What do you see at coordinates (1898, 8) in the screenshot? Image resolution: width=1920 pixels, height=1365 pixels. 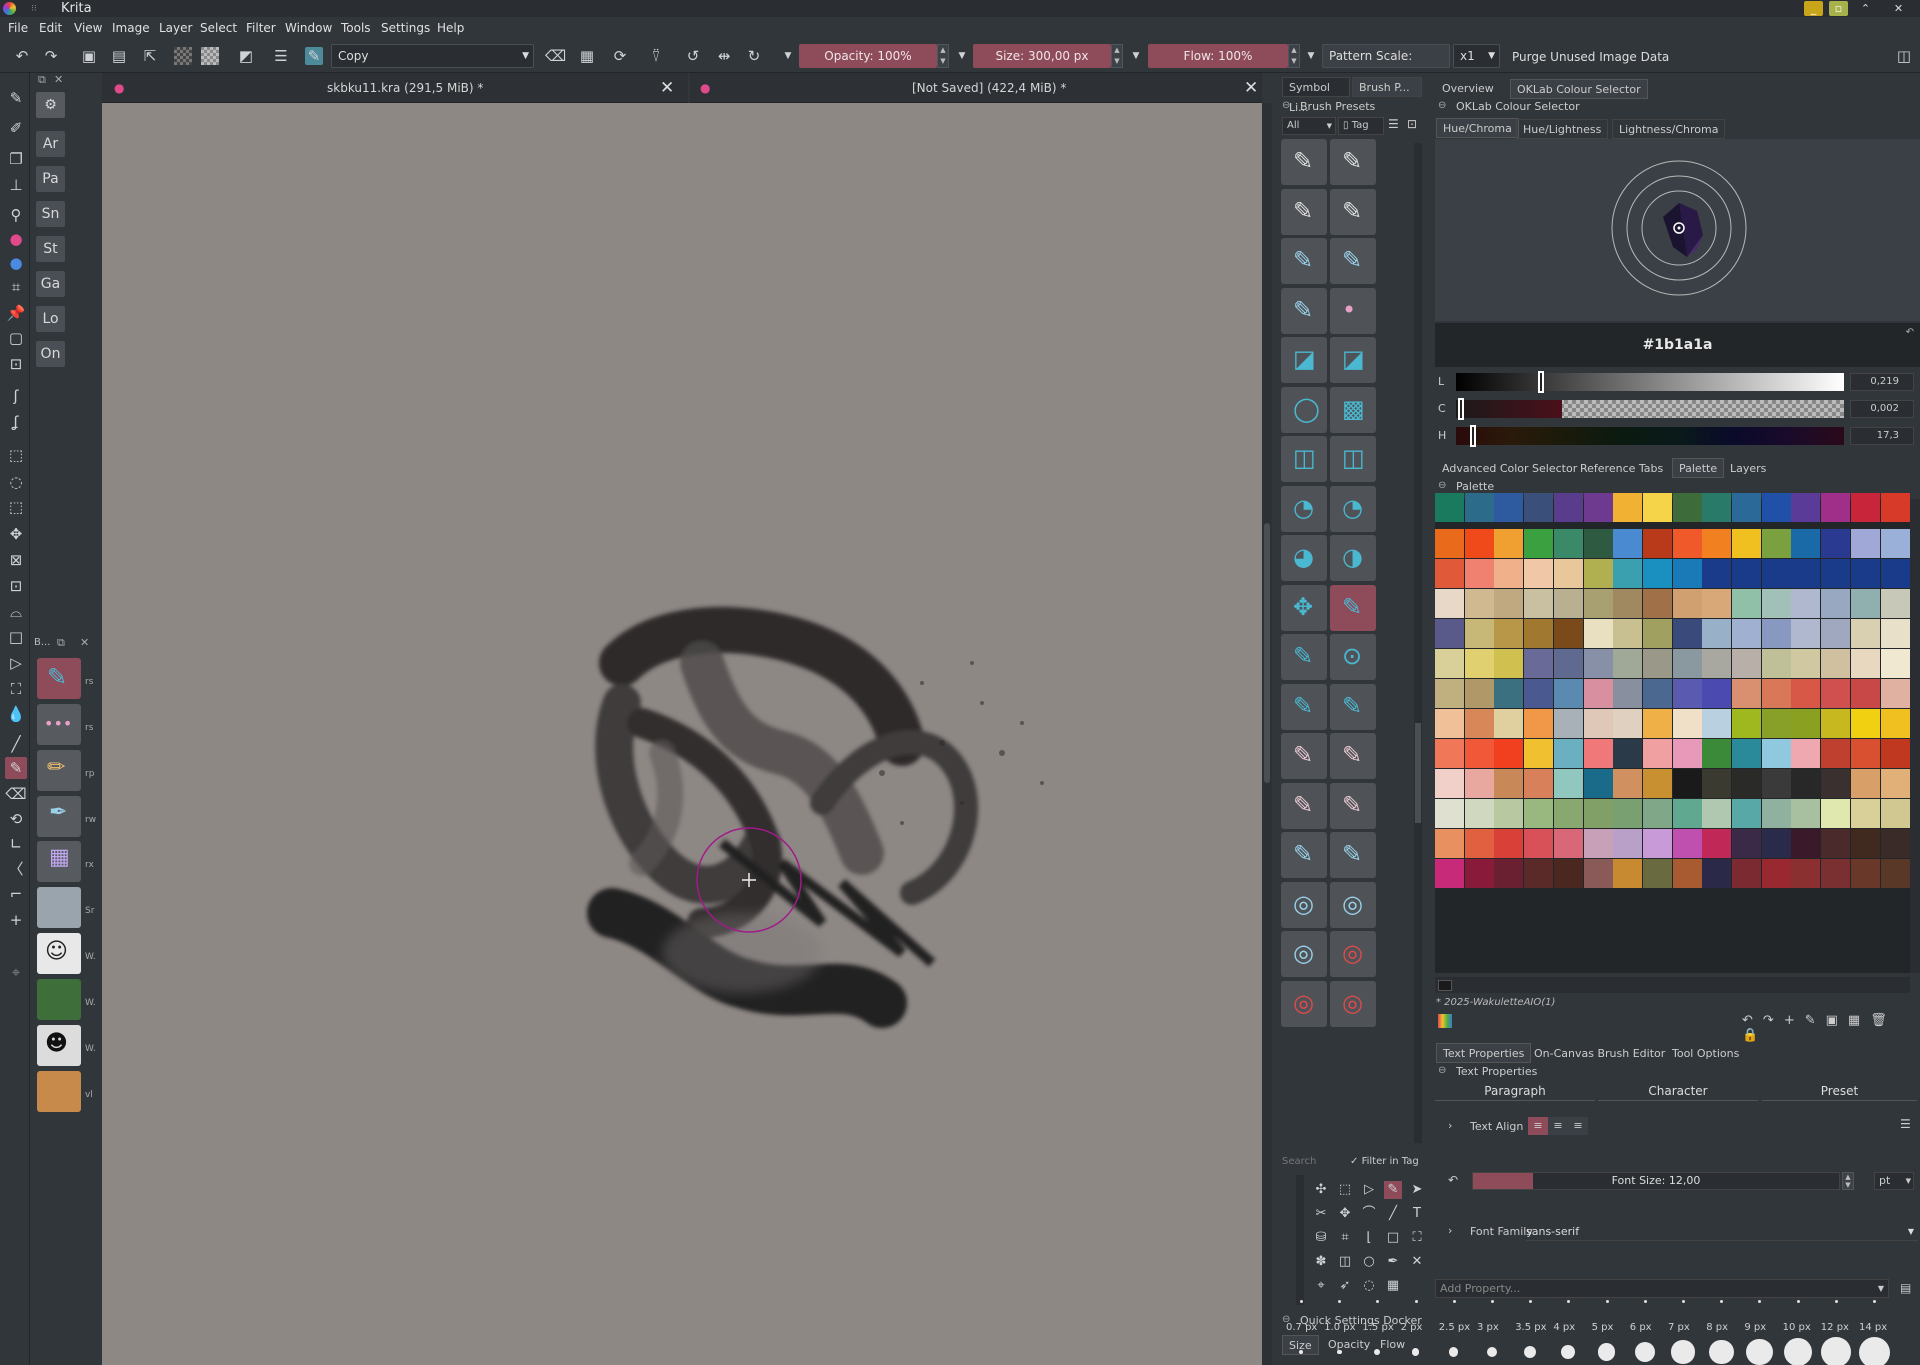 I see `close-window-button: ✕` at bounding box center [1898, 8].